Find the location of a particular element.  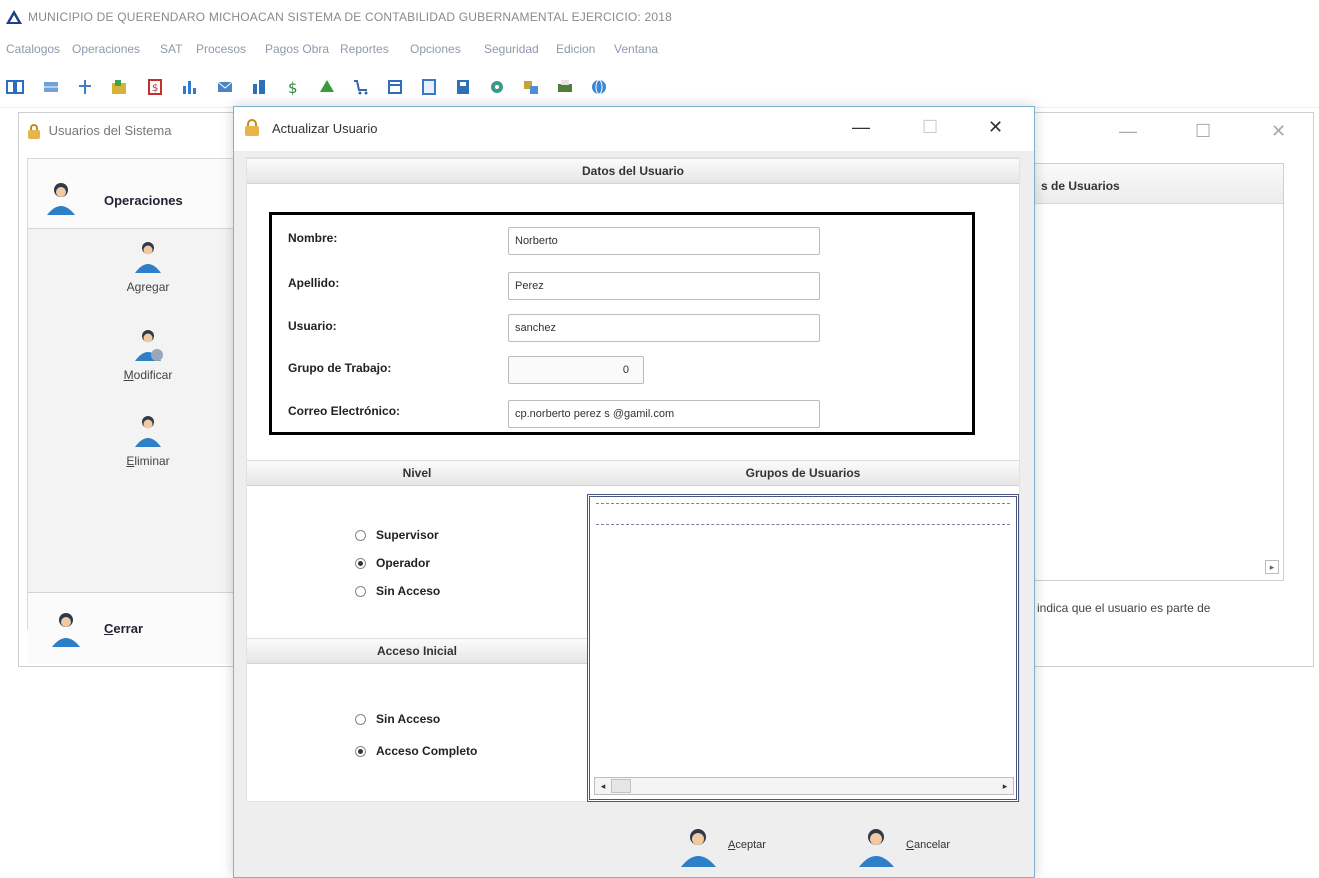

bg-maximize-button: ☐ is located at coordinates (1203, 131).